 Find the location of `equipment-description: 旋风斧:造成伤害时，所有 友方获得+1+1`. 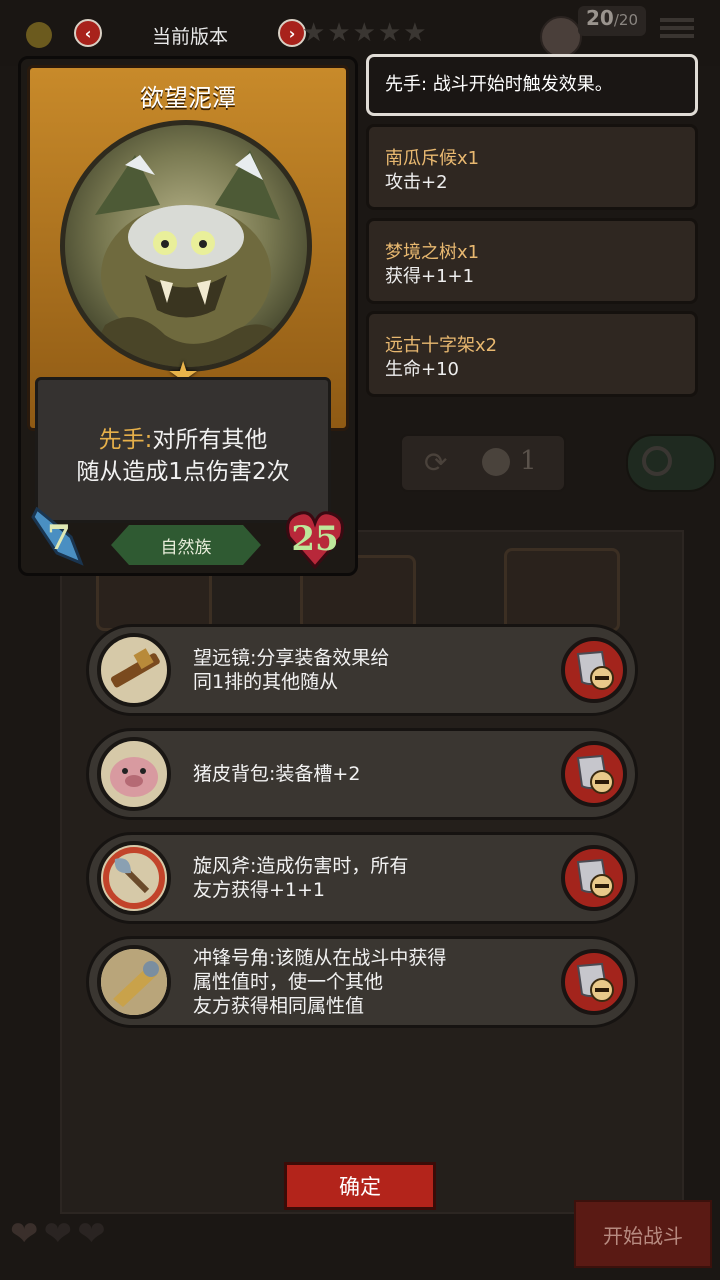

equipment-description: 旋风斧:造成伤害时，所有 友方获得+1+1 is located at coordinates (301, 878).